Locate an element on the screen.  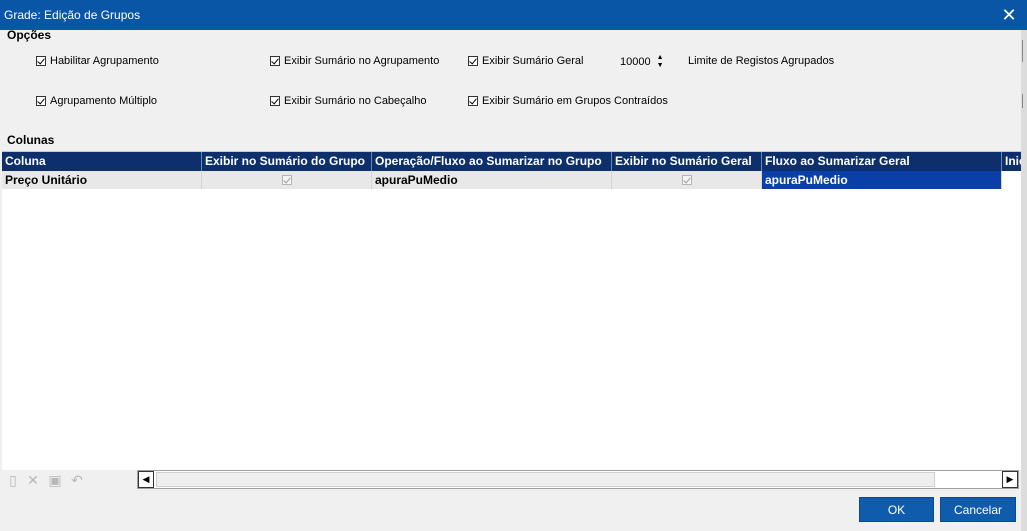
cancel-button: Cancelar is located at coordinates (978, 509).